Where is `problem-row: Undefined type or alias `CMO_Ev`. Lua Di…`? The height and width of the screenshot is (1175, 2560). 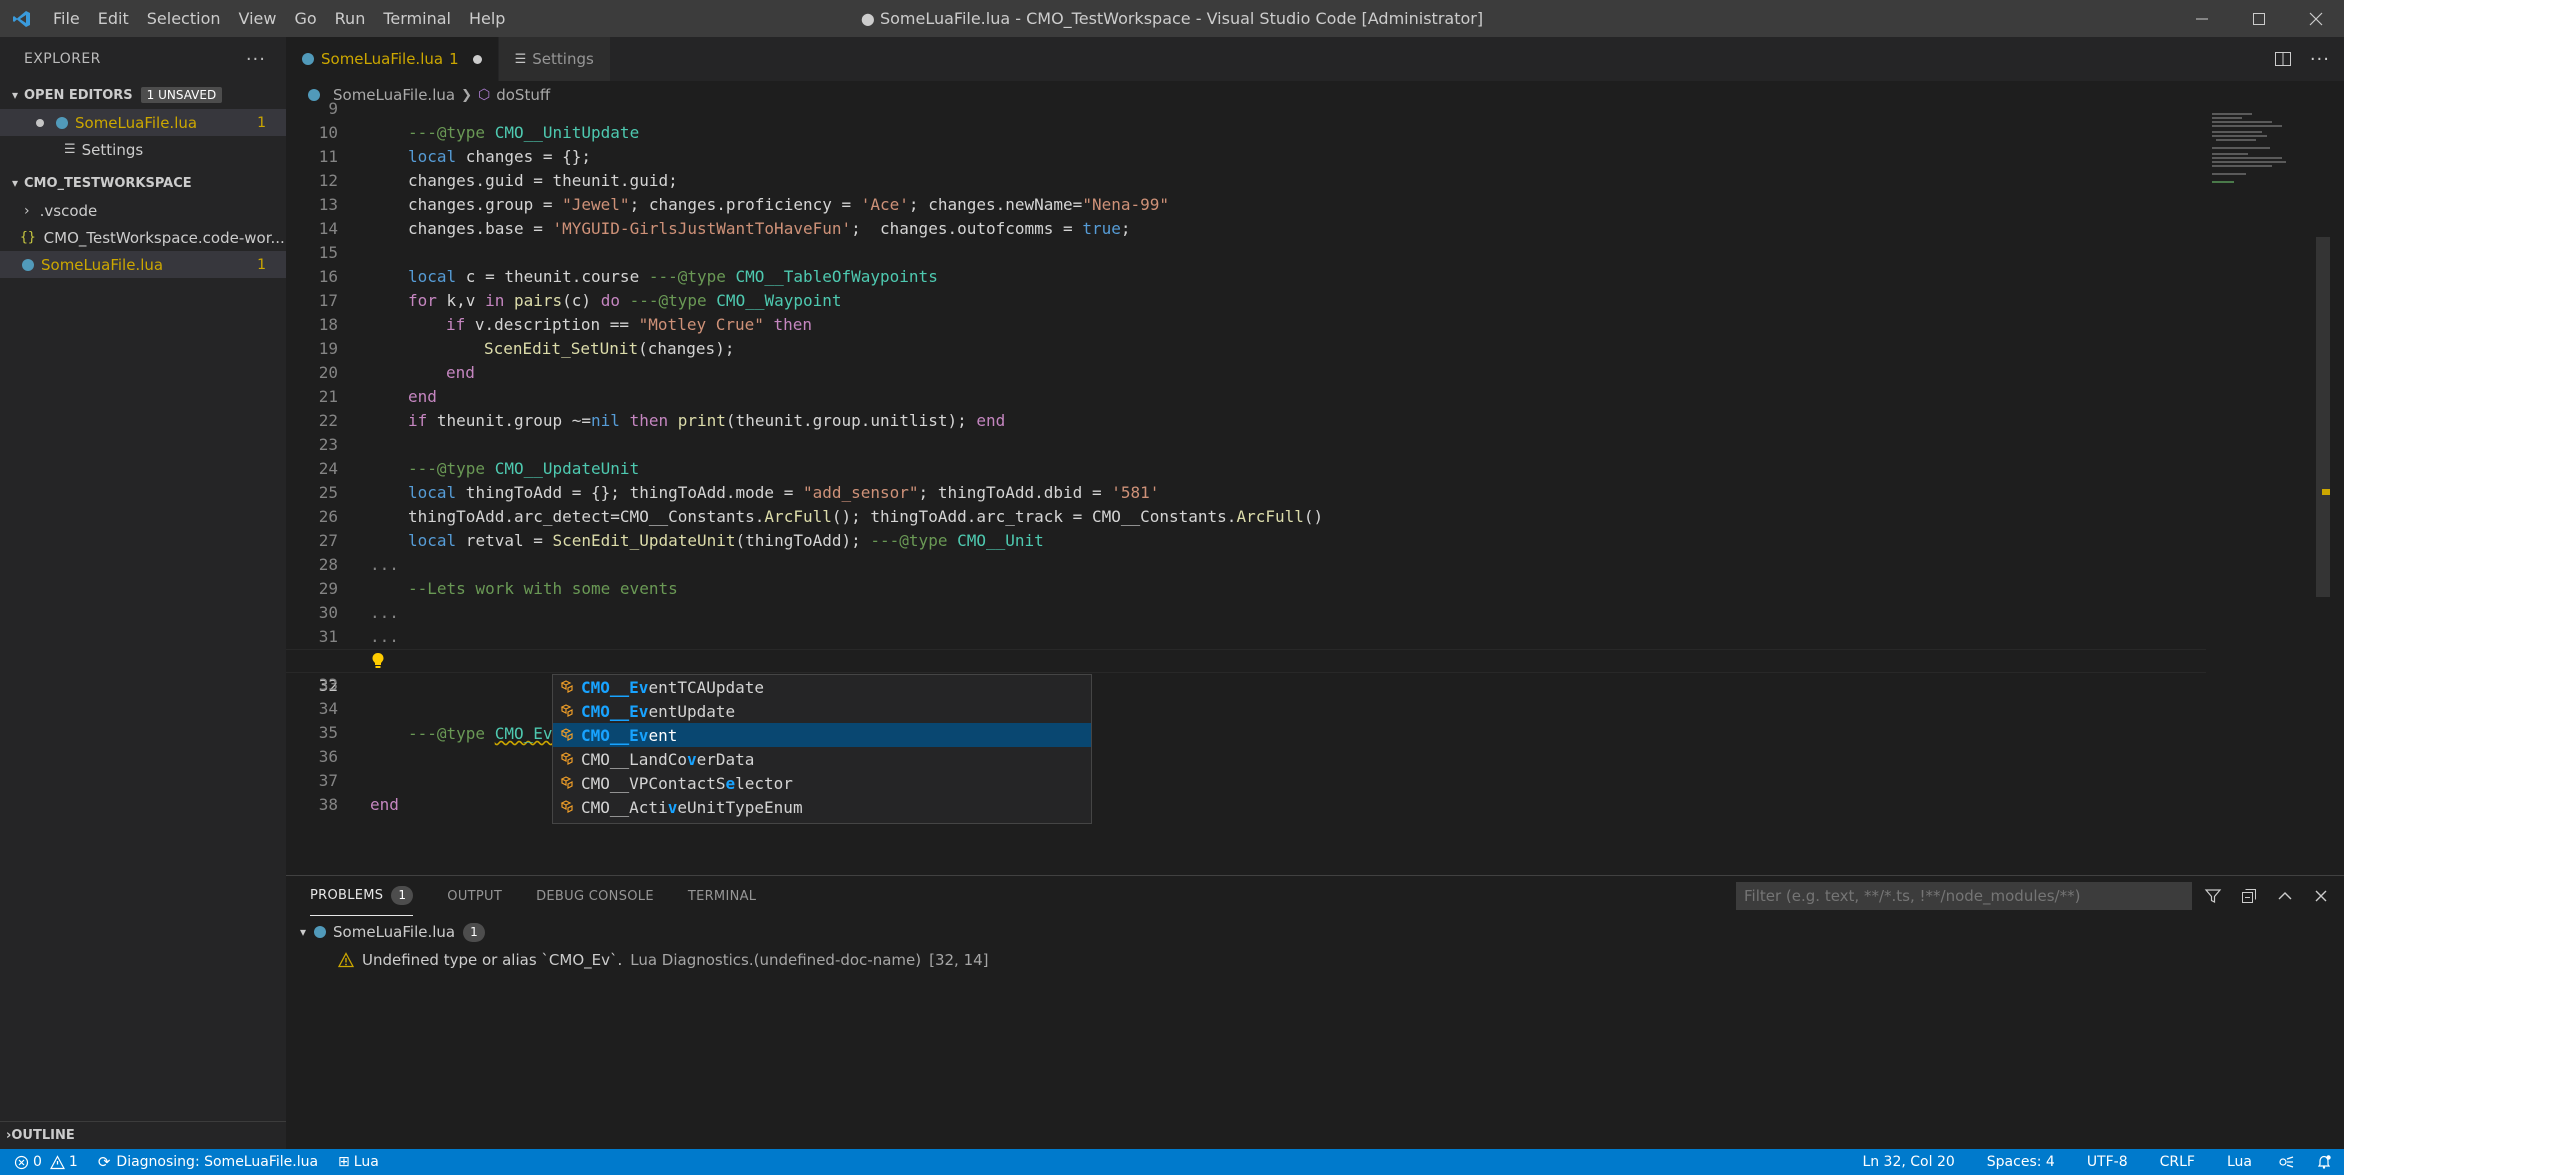
problem-row: Undefined type or alias `CMO_Ev`. Lua Di… is located at coordinates (1315, 960).